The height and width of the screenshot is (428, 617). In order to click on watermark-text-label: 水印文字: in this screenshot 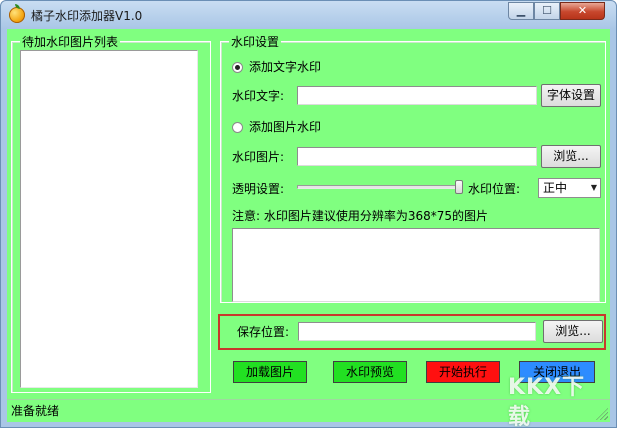, I will do `click(258, 96)`.